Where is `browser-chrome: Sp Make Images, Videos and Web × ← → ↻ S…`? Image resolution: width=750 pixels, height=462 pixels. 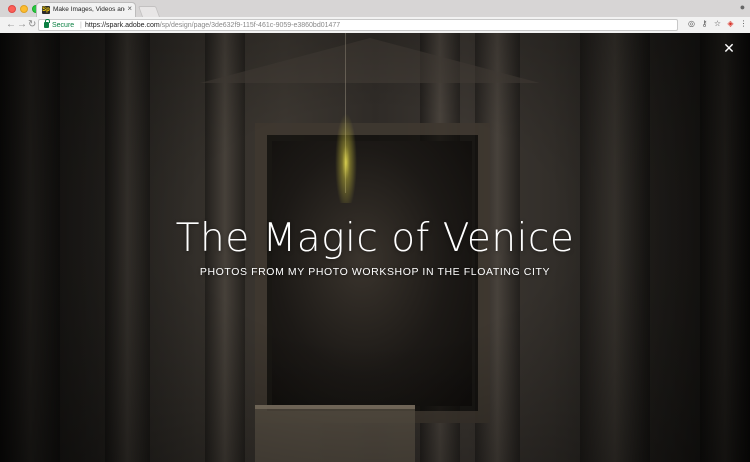
browser-chrome: Sp Make Images, Videos and Web × ← → ↻ S… is located at coordinates (375, 16).